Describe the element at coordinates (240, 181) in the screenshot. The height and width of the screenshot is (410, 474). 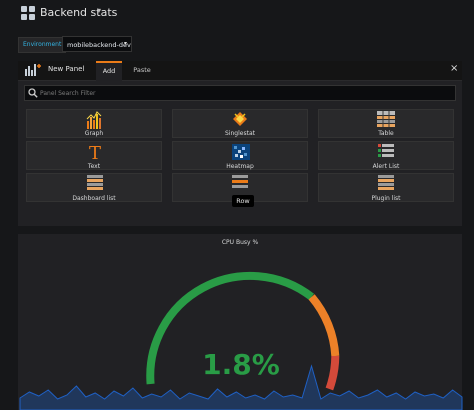
I see `row-icon` at that location.